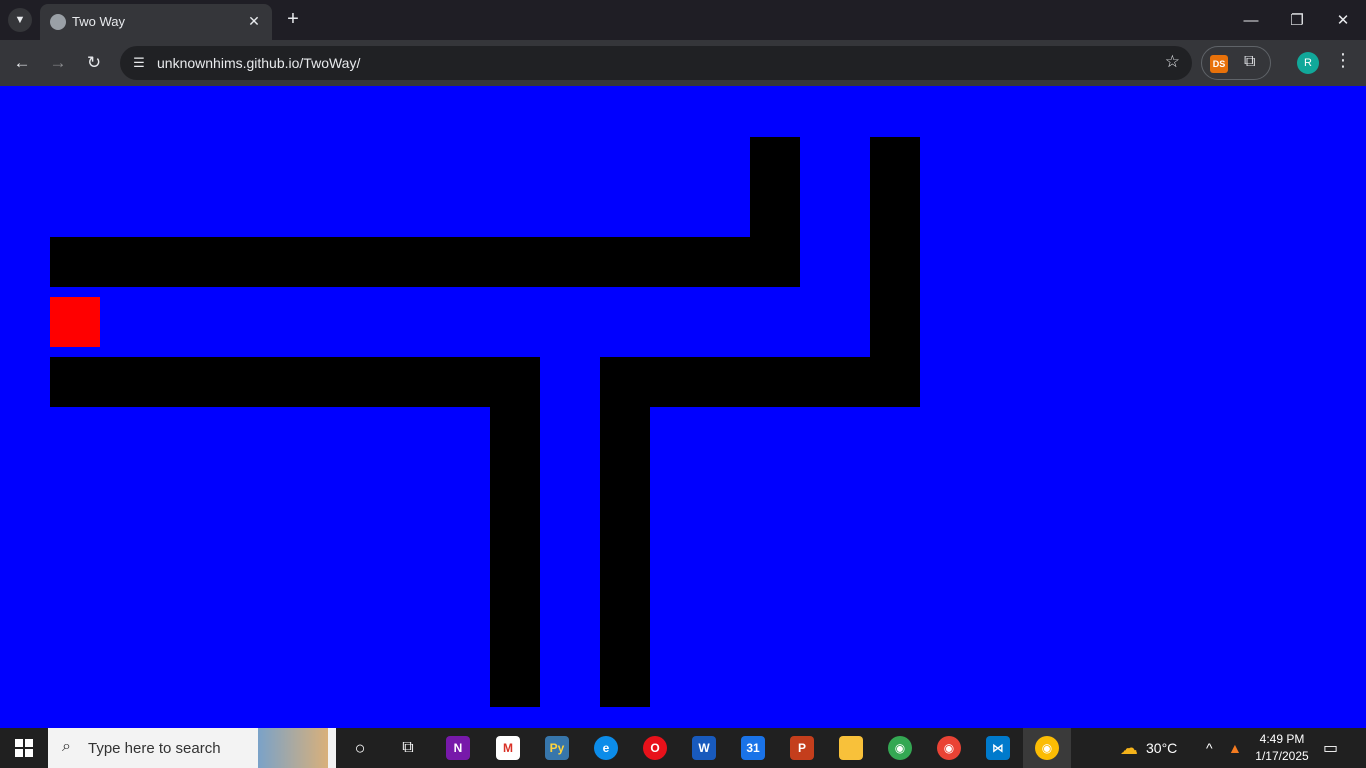 The width and height of the screenshot is (1366, 768). Describe the element at coordinates (58, 63) in the screenshot. I see `forward-button: →` at that location.